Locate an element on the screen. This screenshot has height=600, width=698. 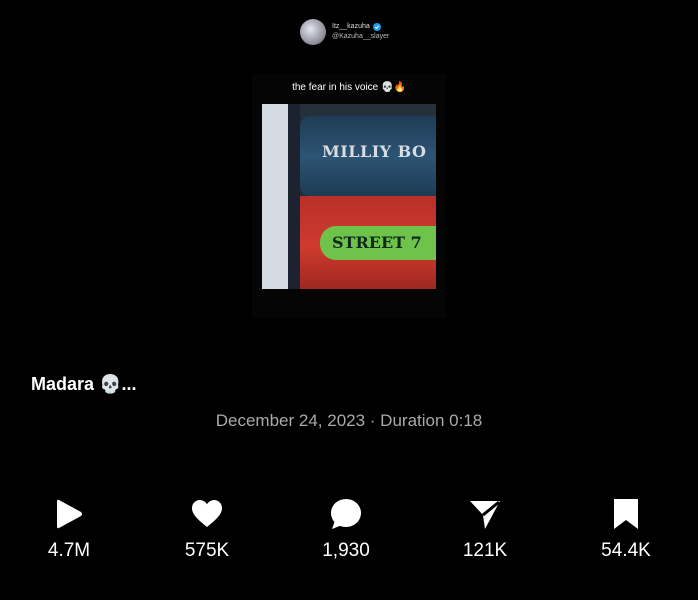
comment-button: 1,930 is located at coordinates (346, 529).